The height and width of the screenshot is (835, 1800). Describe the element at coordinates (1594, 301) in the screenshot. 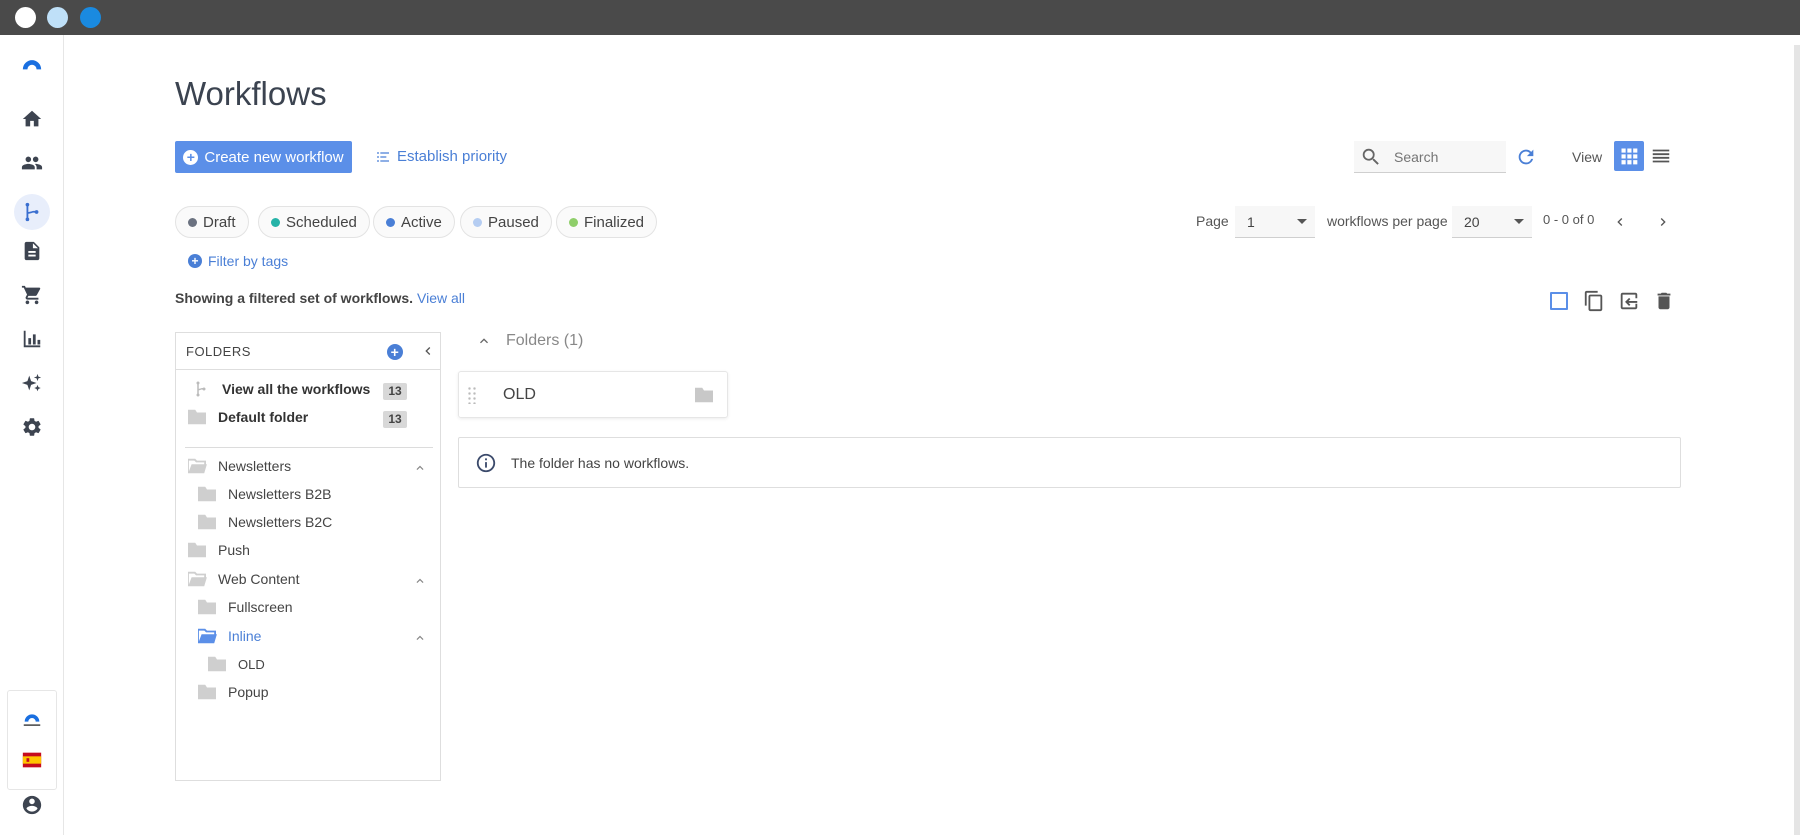

I see `duplicate-button` at that location.